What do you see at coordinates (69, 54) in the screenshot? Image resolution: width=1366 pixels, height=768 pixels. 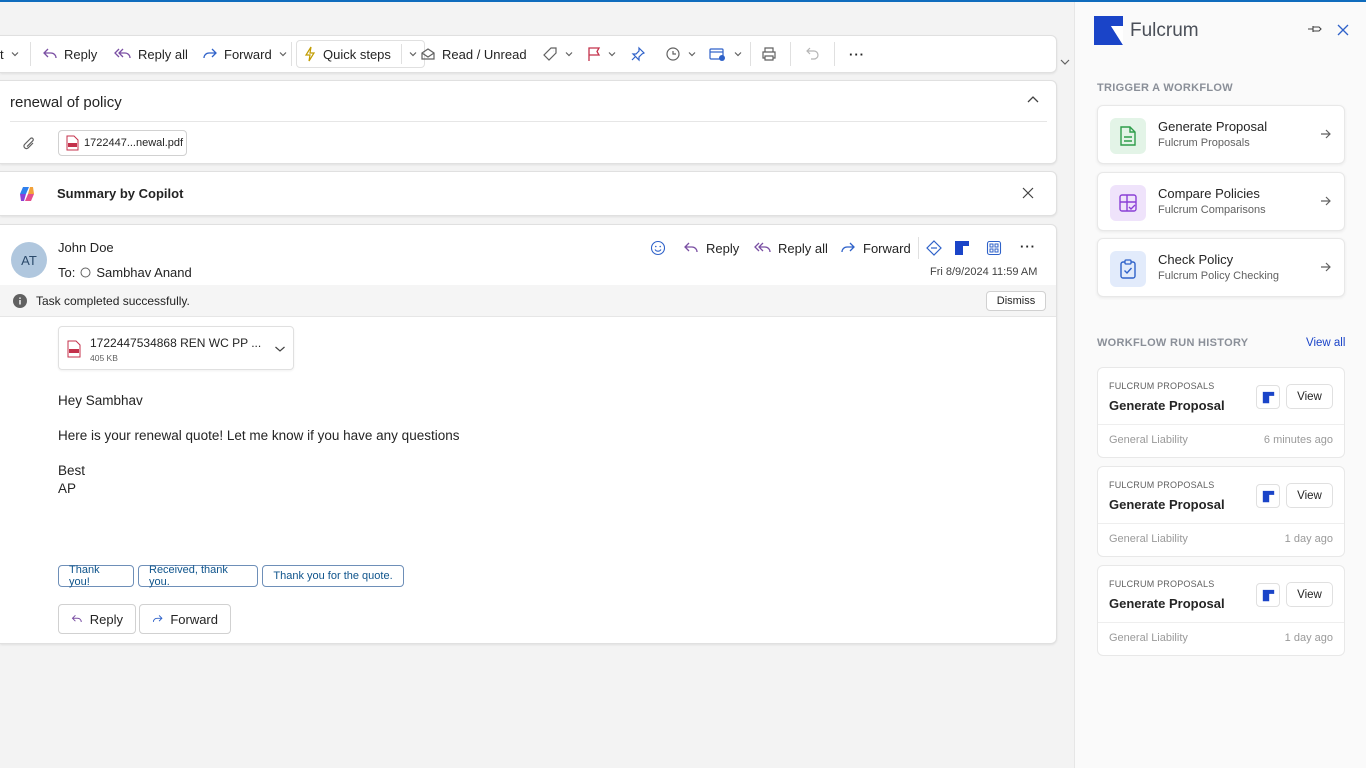 I see `reply-button: Reply` at bounding box center [69, 54].